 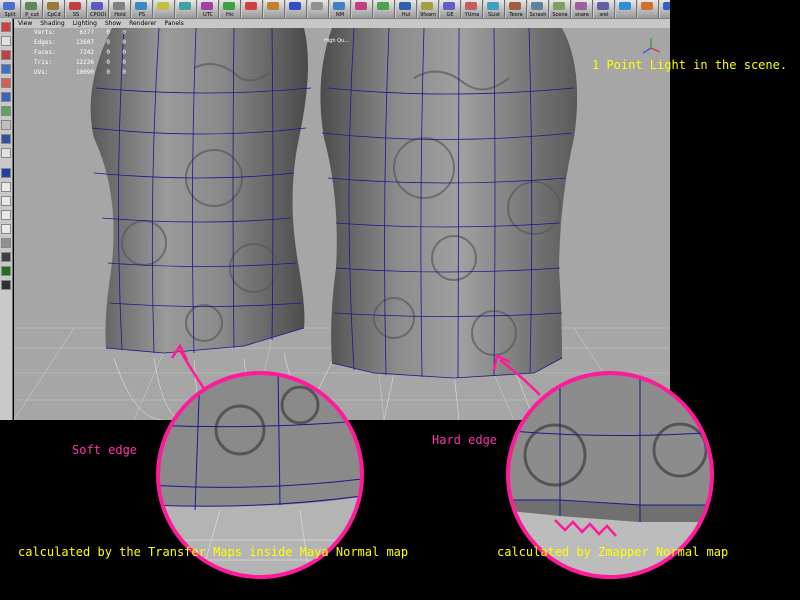 What do you see at coordinates (179, 352) in the screenshot?
I see `soft-edge-arrowhead` at bounding box center [179, 352].